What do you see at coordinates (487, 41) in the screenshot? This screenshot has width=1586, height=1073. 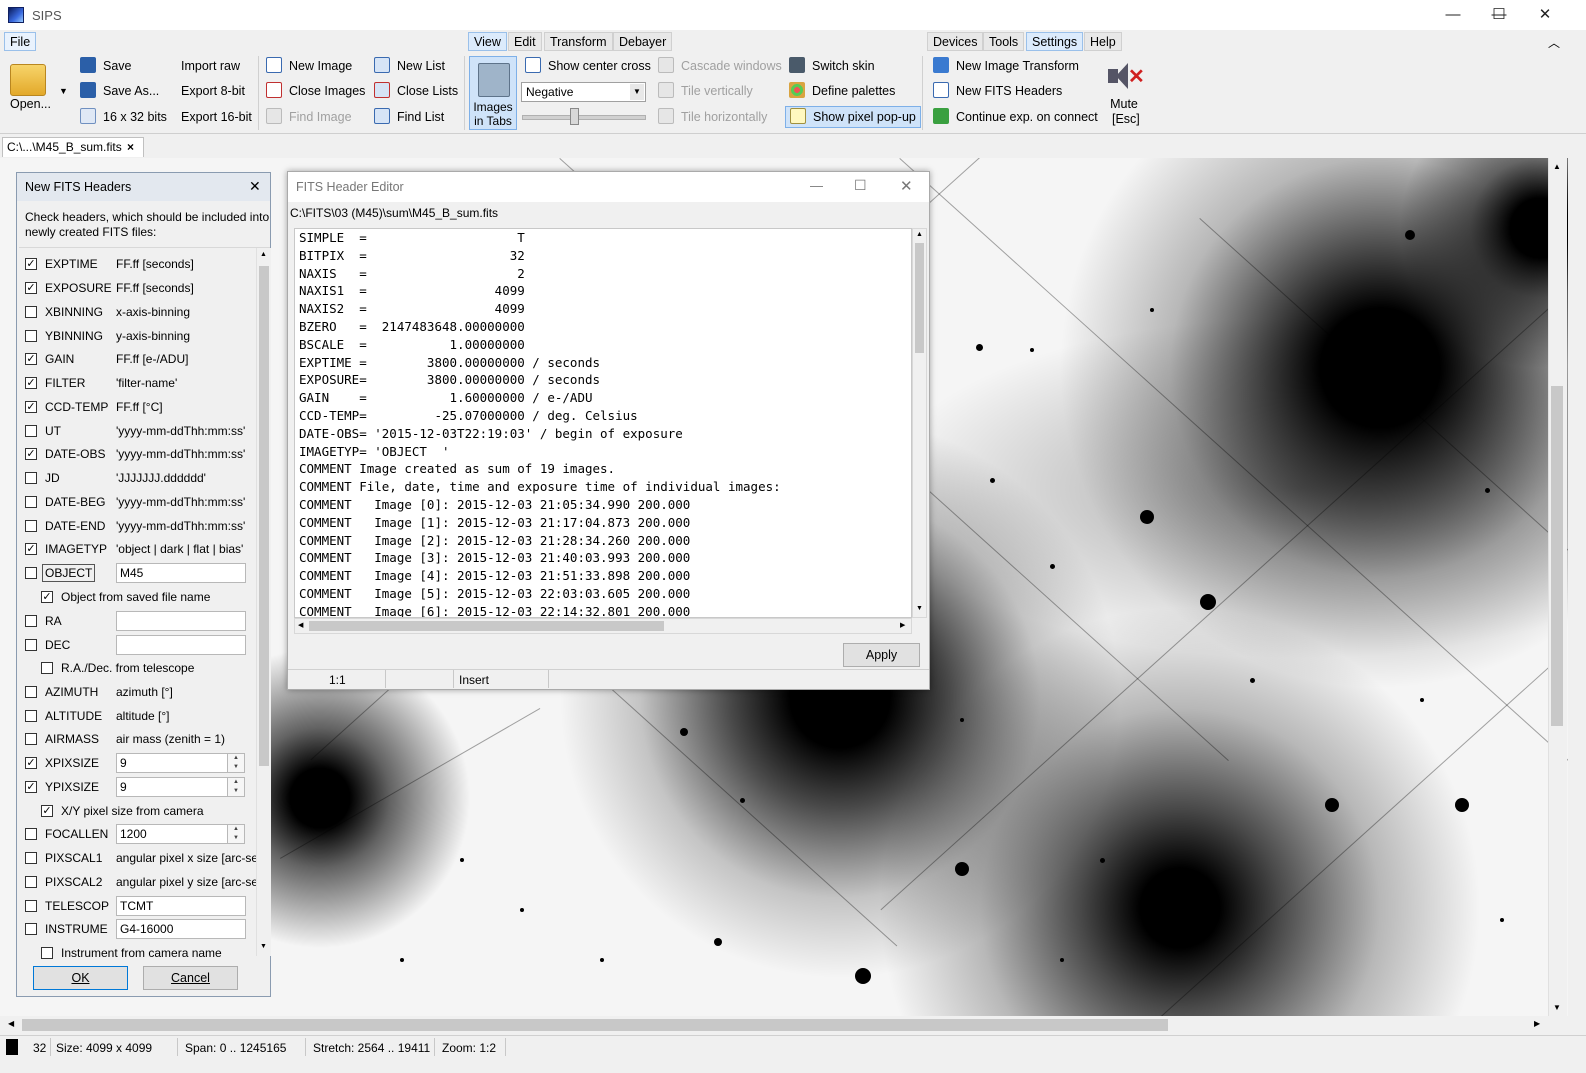 I see `tab-view: View` at bounding box center [487, 41].